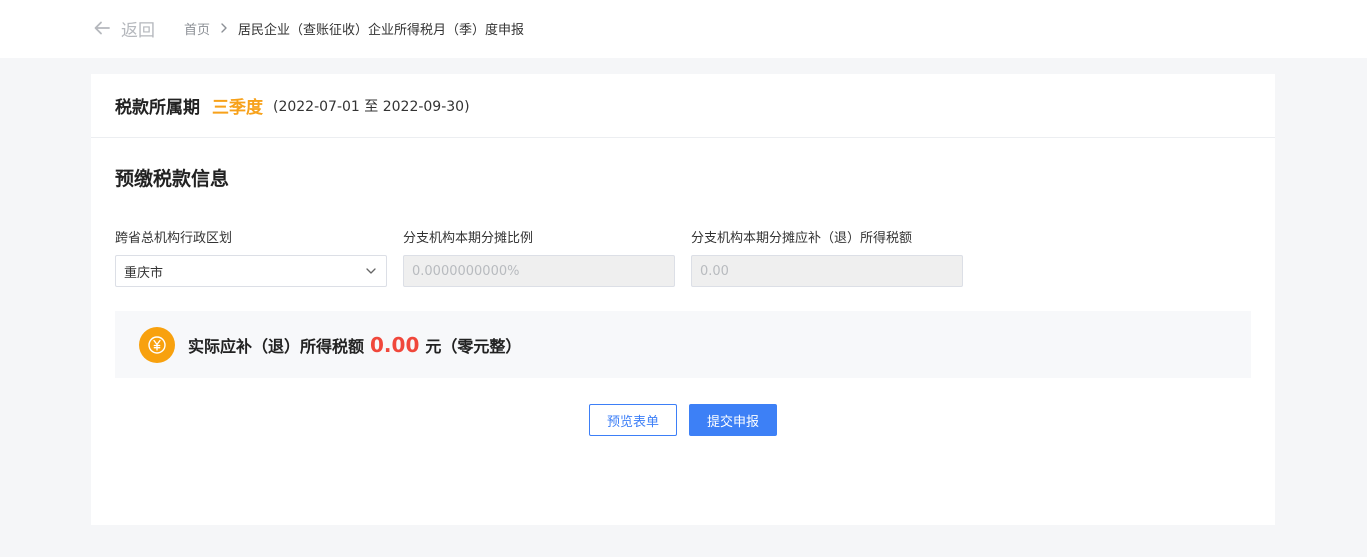 Image resolution: width=1367 pixels, height=557 pixels. What do you see at coordinates (174, 238) in the screenshot?
I see `region-label: 跨省总机构行政区划` at bounding box center [174, 238].